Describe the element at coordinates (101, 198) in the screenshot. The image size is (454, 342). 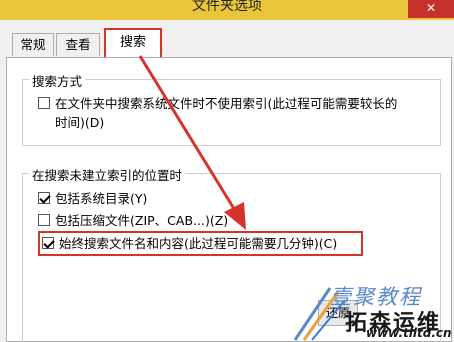
I see `include-system-dirs-label: 包括系统目录(Y)` at that location.